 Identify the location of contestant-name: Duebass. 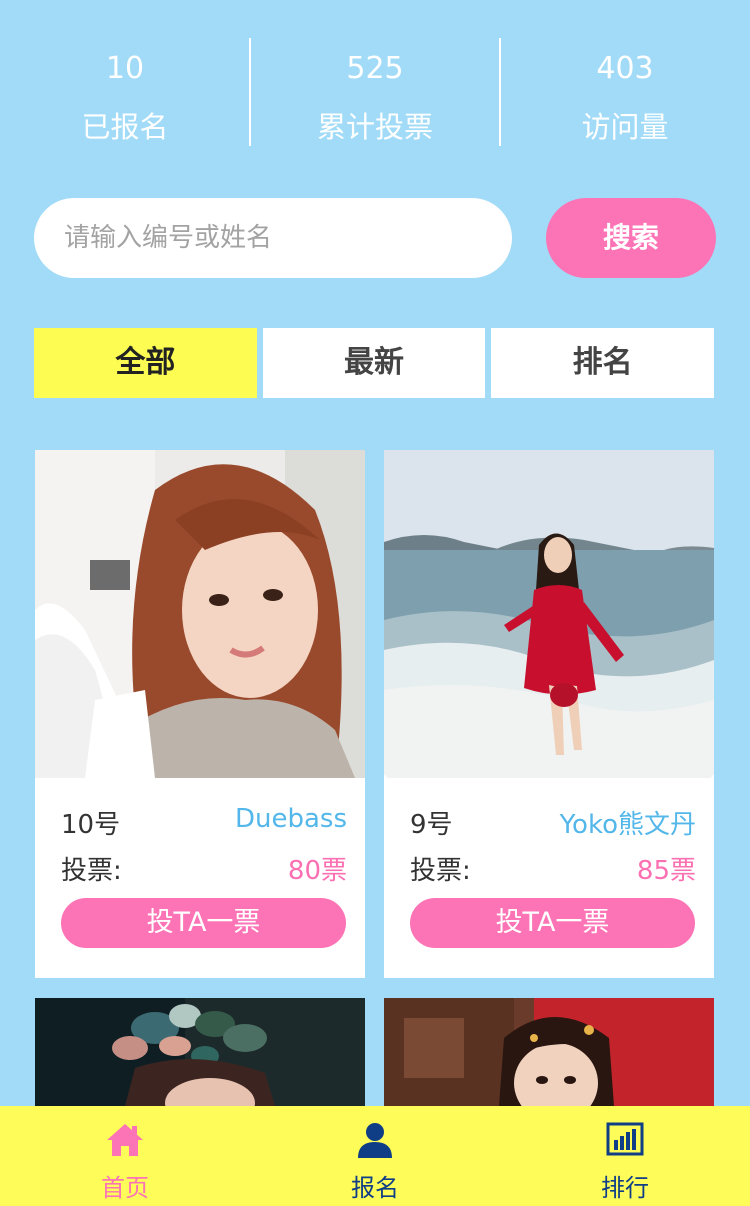
(291, 819).